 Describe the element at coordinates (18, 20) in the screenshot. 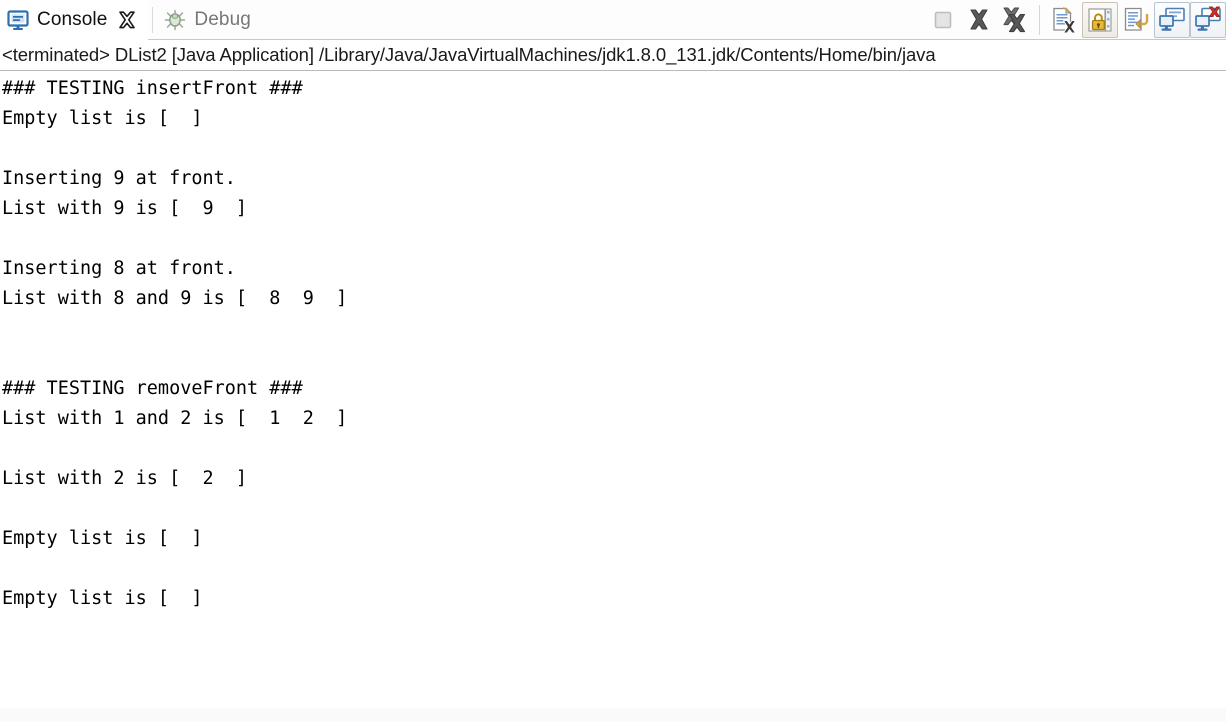

I see `console-monitor-icon` at that location.